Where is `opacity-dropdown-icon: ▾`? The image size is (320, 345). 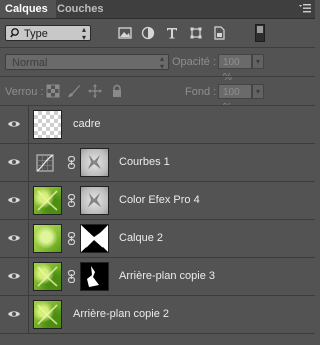
opacity-dropdown-icon: ▾ is located at coordinates (258, 61).